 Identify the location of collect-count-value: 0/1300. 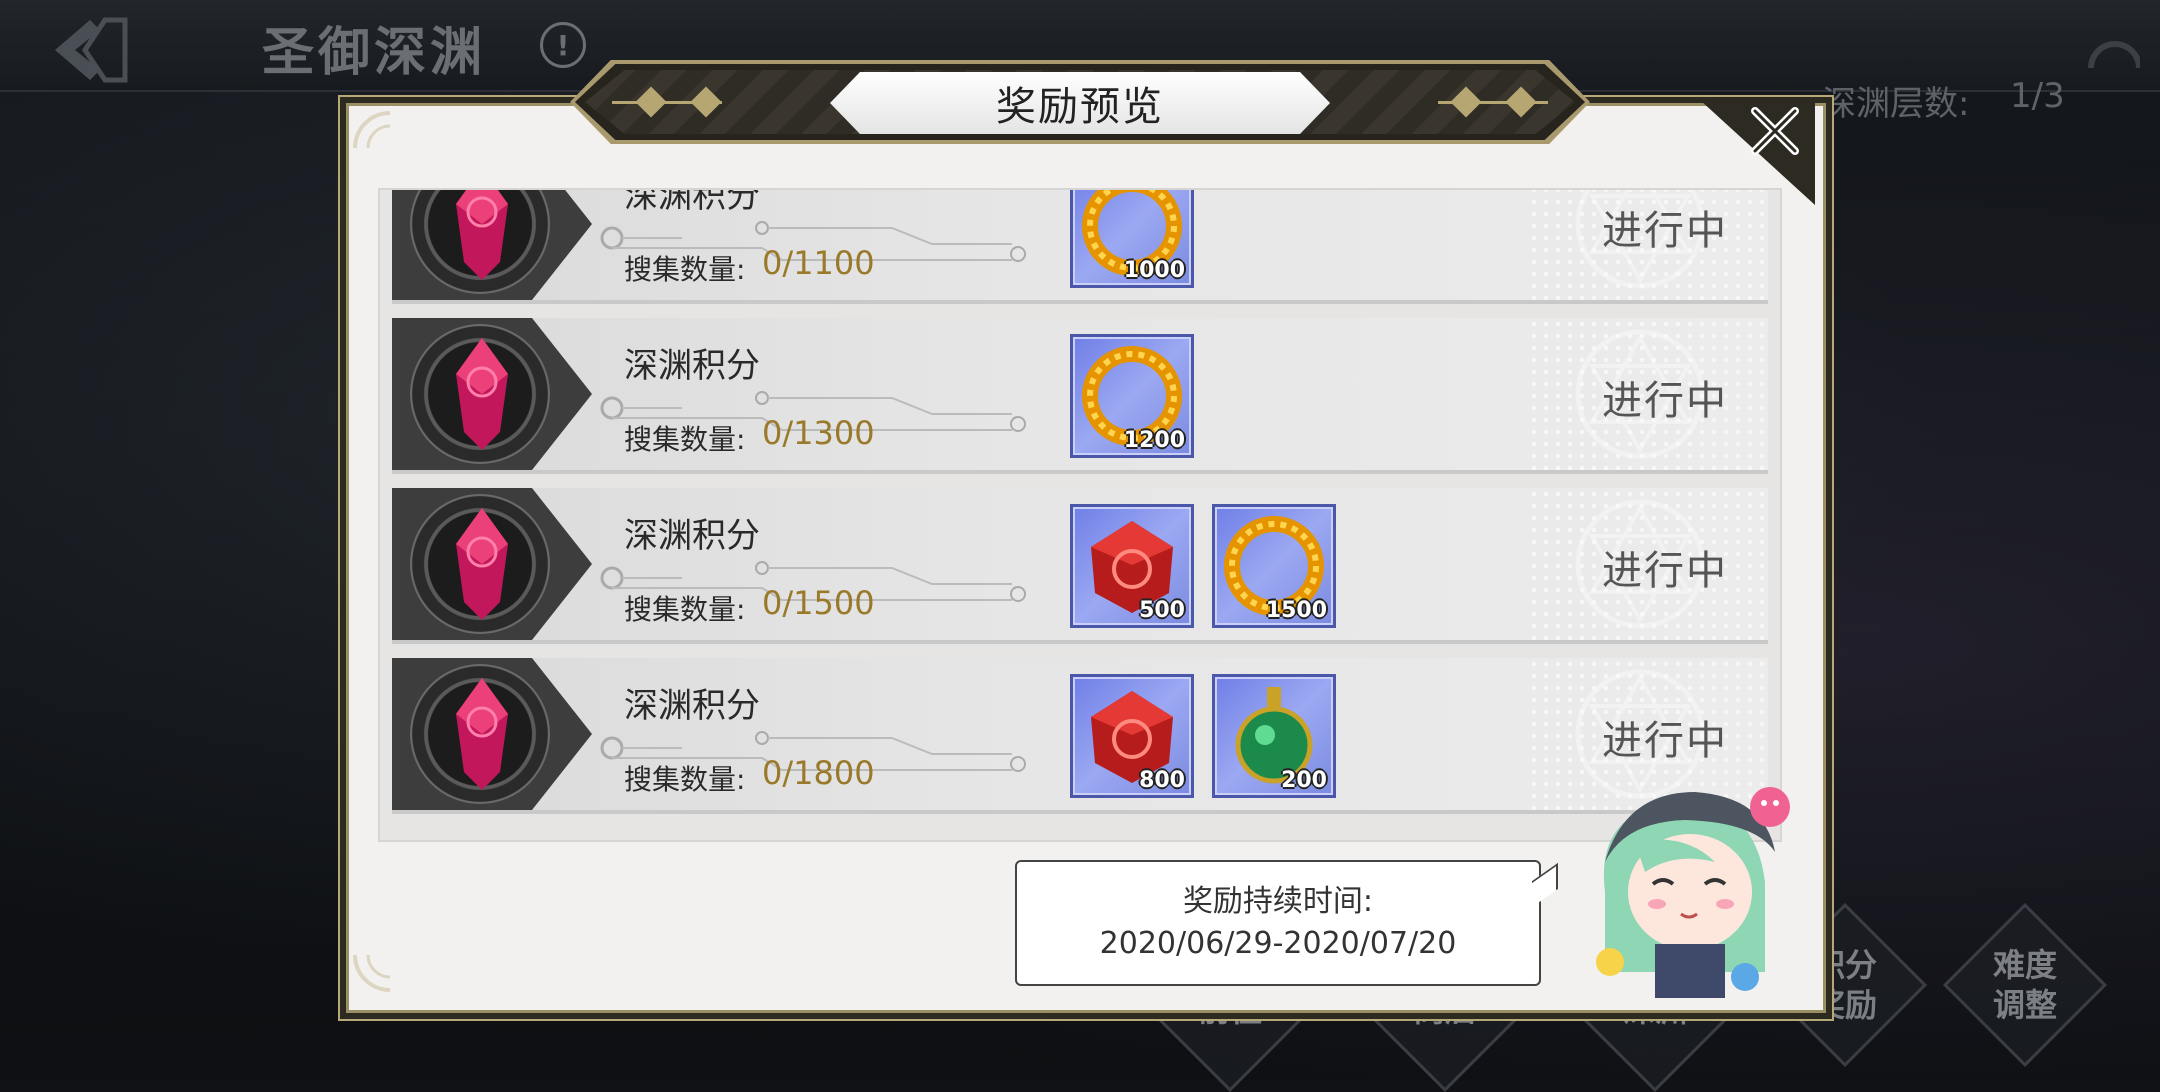
(818, 433).